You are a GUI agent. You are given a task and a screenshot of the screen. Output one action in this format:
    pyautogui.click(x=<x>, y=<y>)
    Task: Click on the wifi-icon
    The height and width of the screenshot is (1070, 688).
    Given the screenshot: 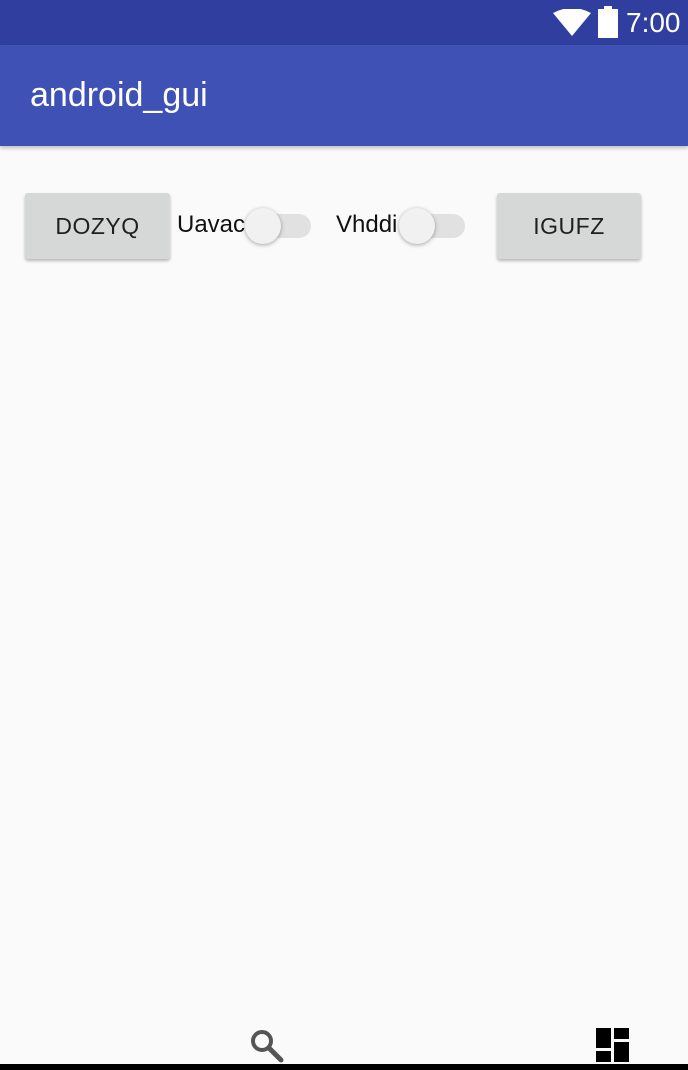 What is the action you would take?
    pyautogui.click(x=572, y=25)
    